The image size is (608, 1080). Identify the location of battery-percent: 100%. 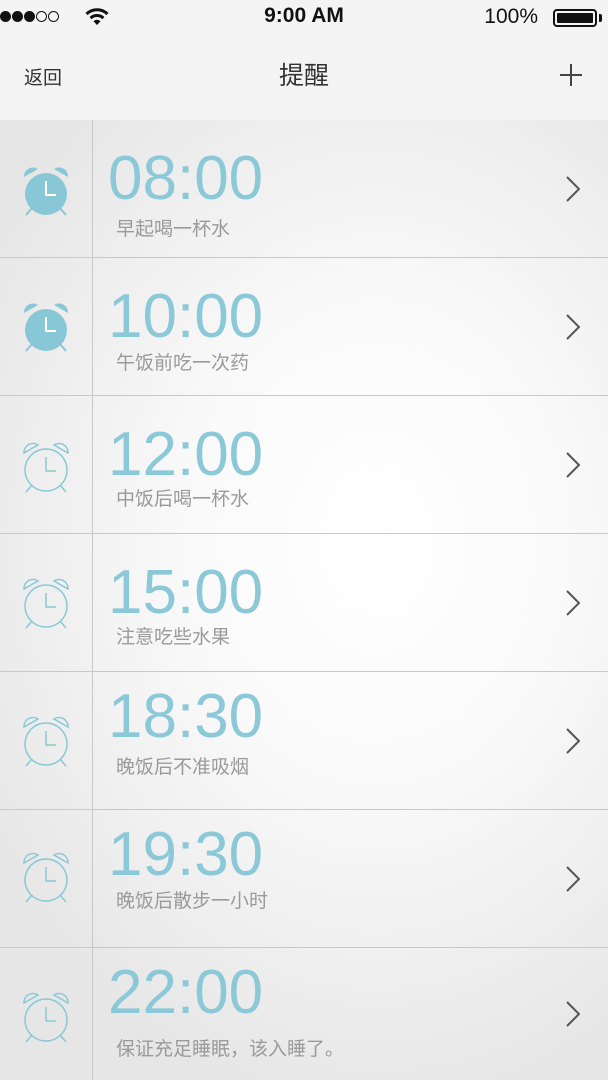
(511, 16).